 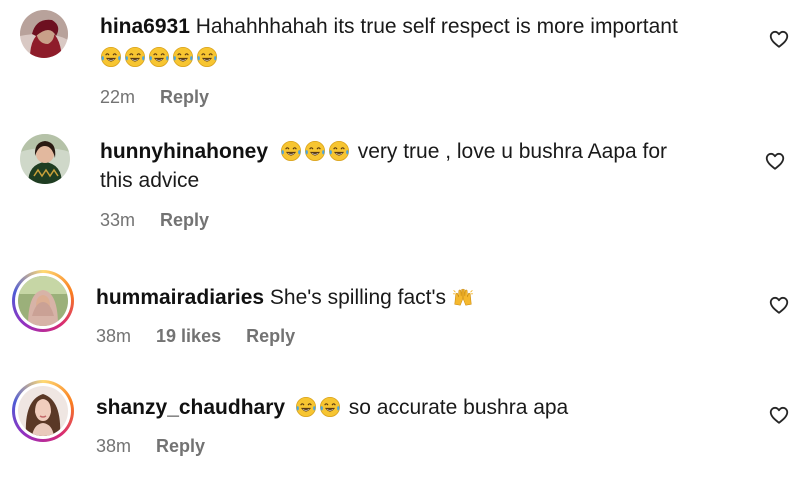 I want to click on comment-username: hina6931, so click(x=145, y=26).